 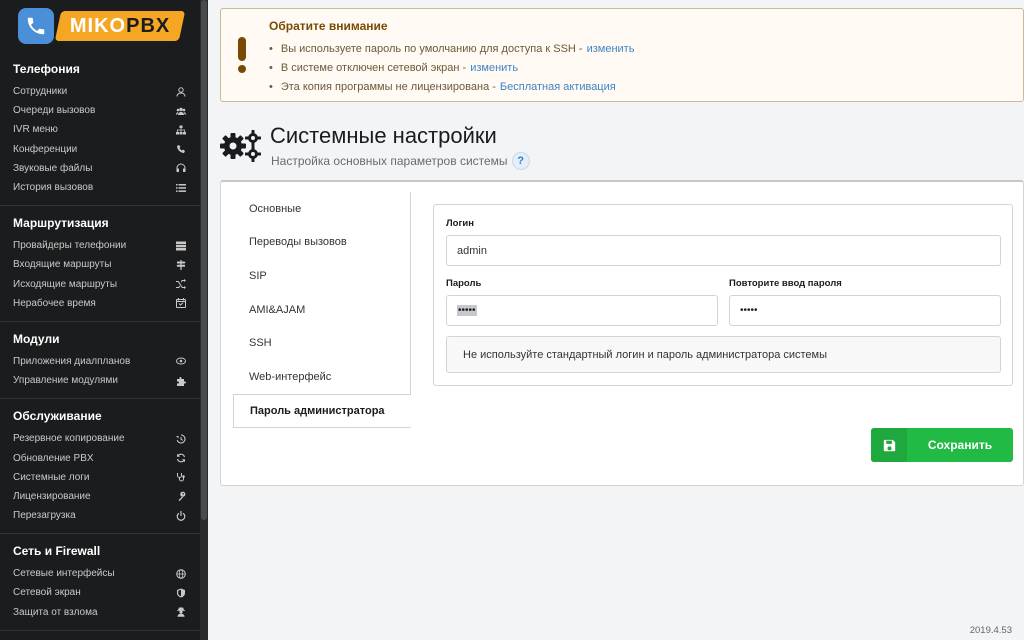 I want to click on sidebar-item-label: Обновление PBX, so click(x=53, y=458).